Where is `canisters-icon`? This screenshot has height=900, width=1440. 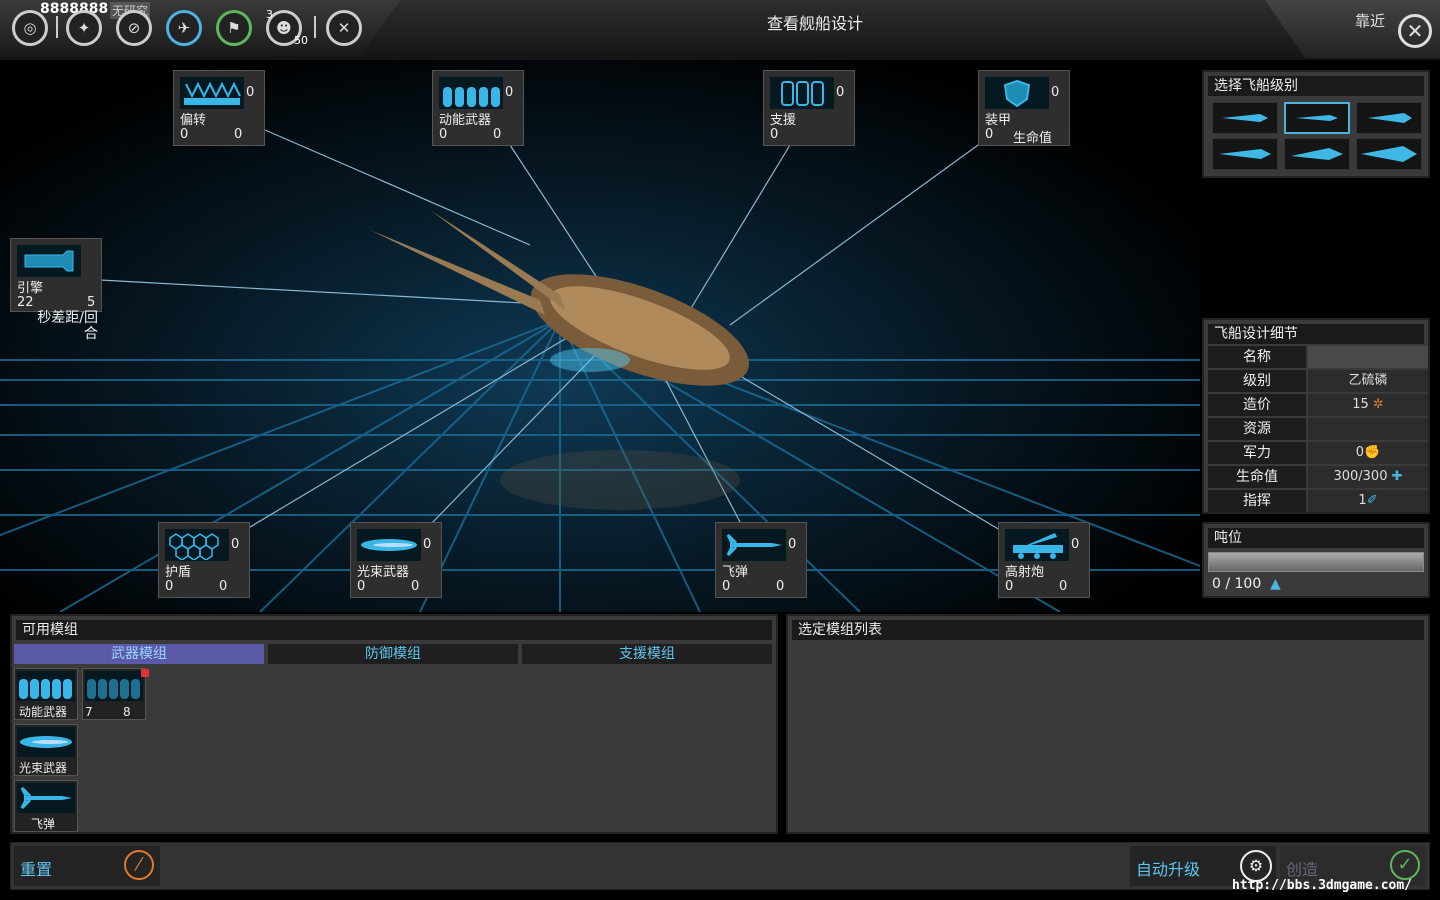 canisters-icon is located at coordinates (802, 93).